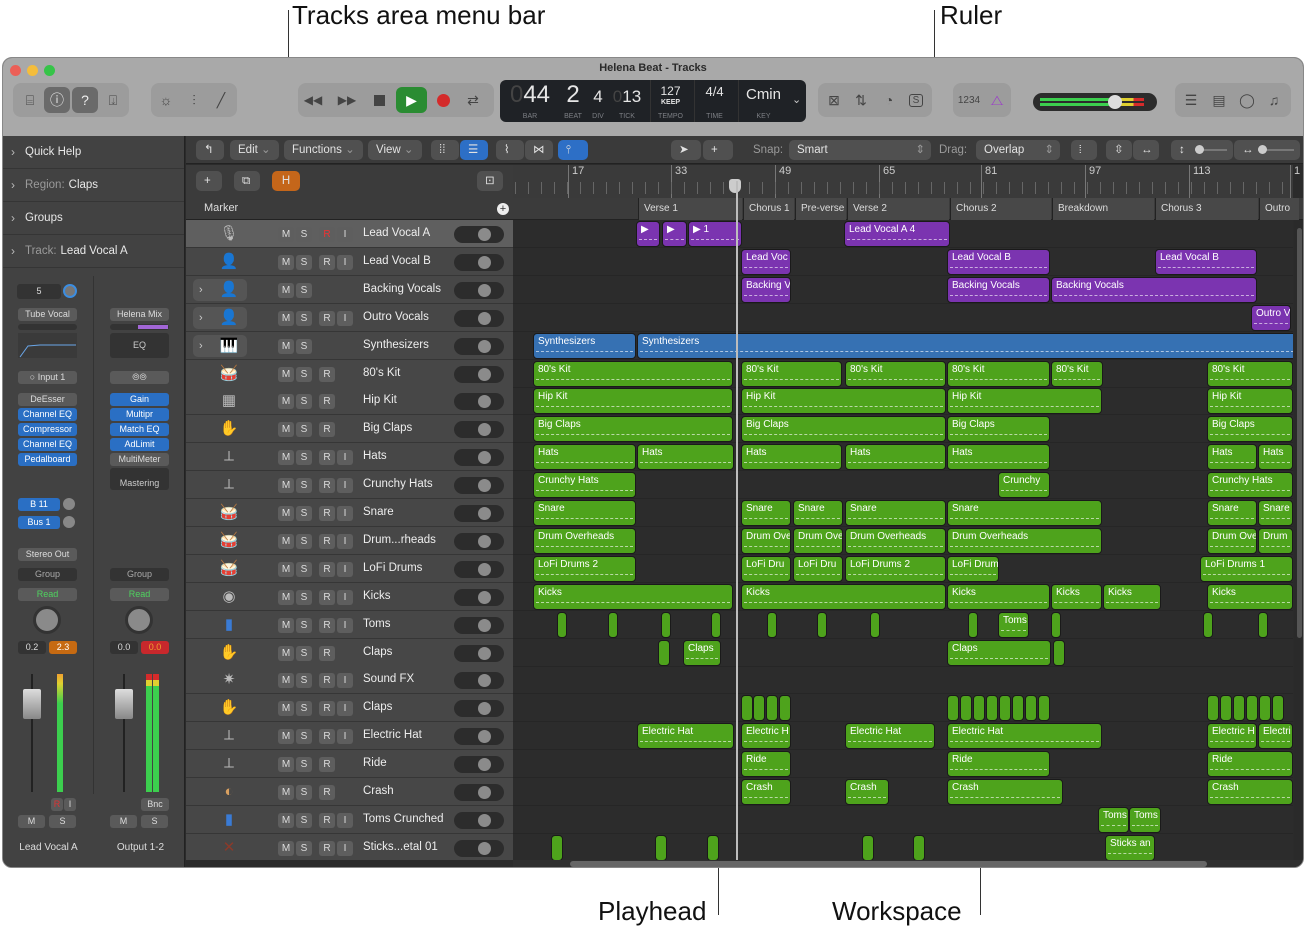 This screenshot has width=1306, height=934. I want to click on plugin-slot-3: Compressor, so click(47, 429).